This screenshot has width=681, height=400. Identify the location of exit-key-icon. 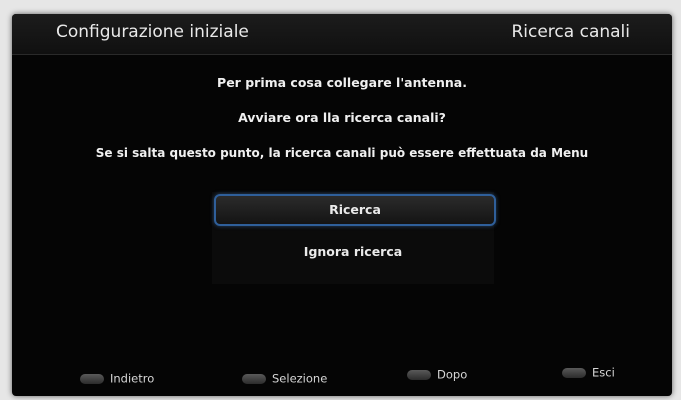
(574, 372).